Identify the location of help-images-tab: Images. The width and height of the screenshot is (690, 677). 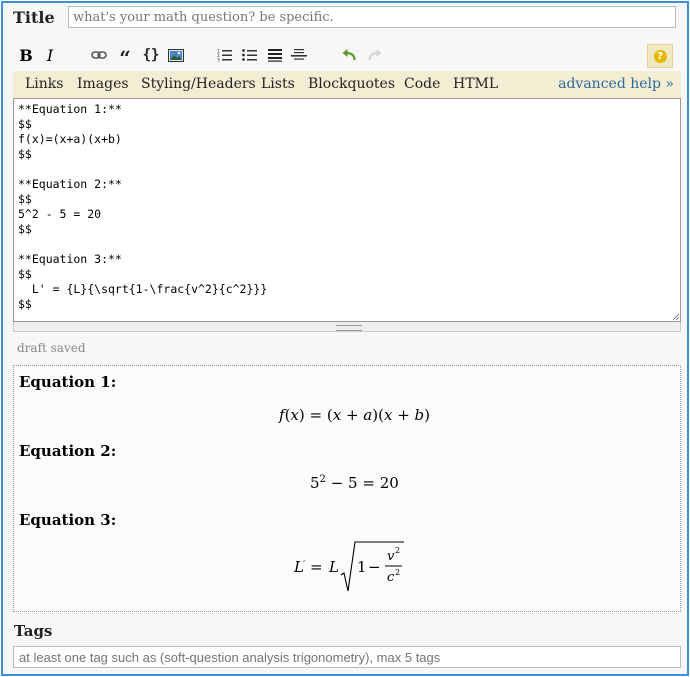
(103, 84).